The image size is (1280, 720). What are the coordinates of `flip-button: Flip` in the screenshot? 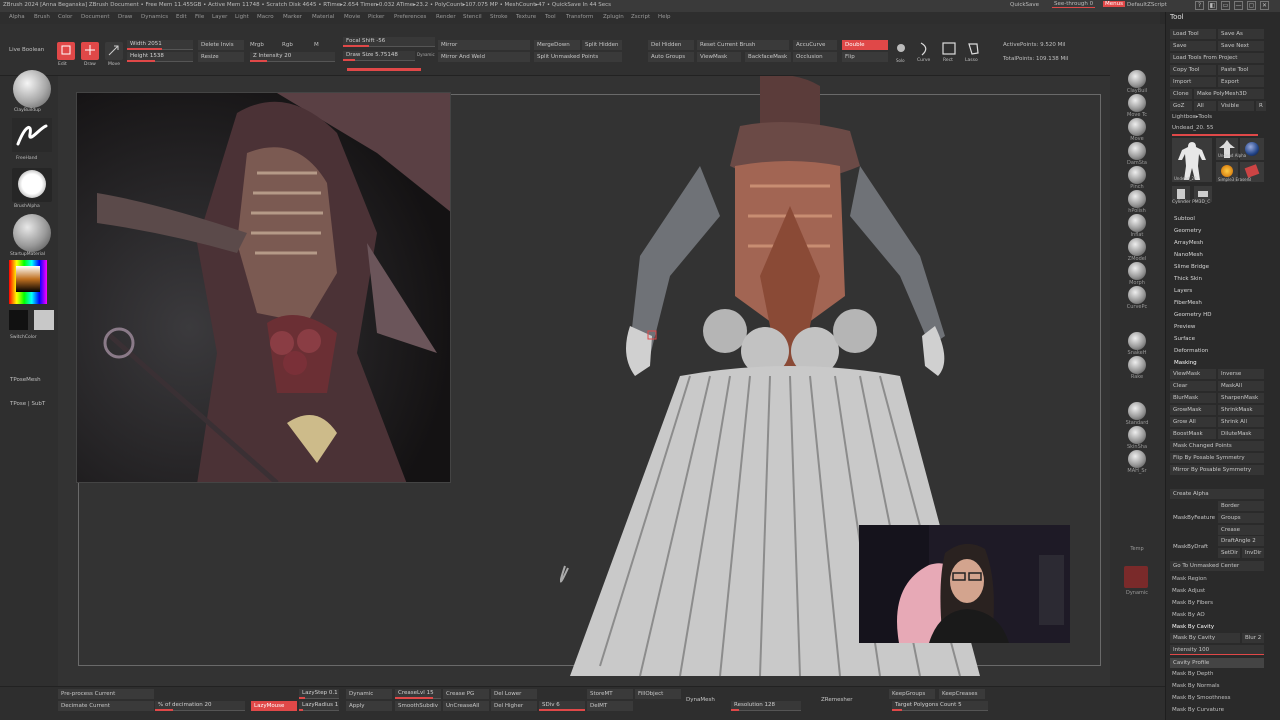 It's located at (865, 57).